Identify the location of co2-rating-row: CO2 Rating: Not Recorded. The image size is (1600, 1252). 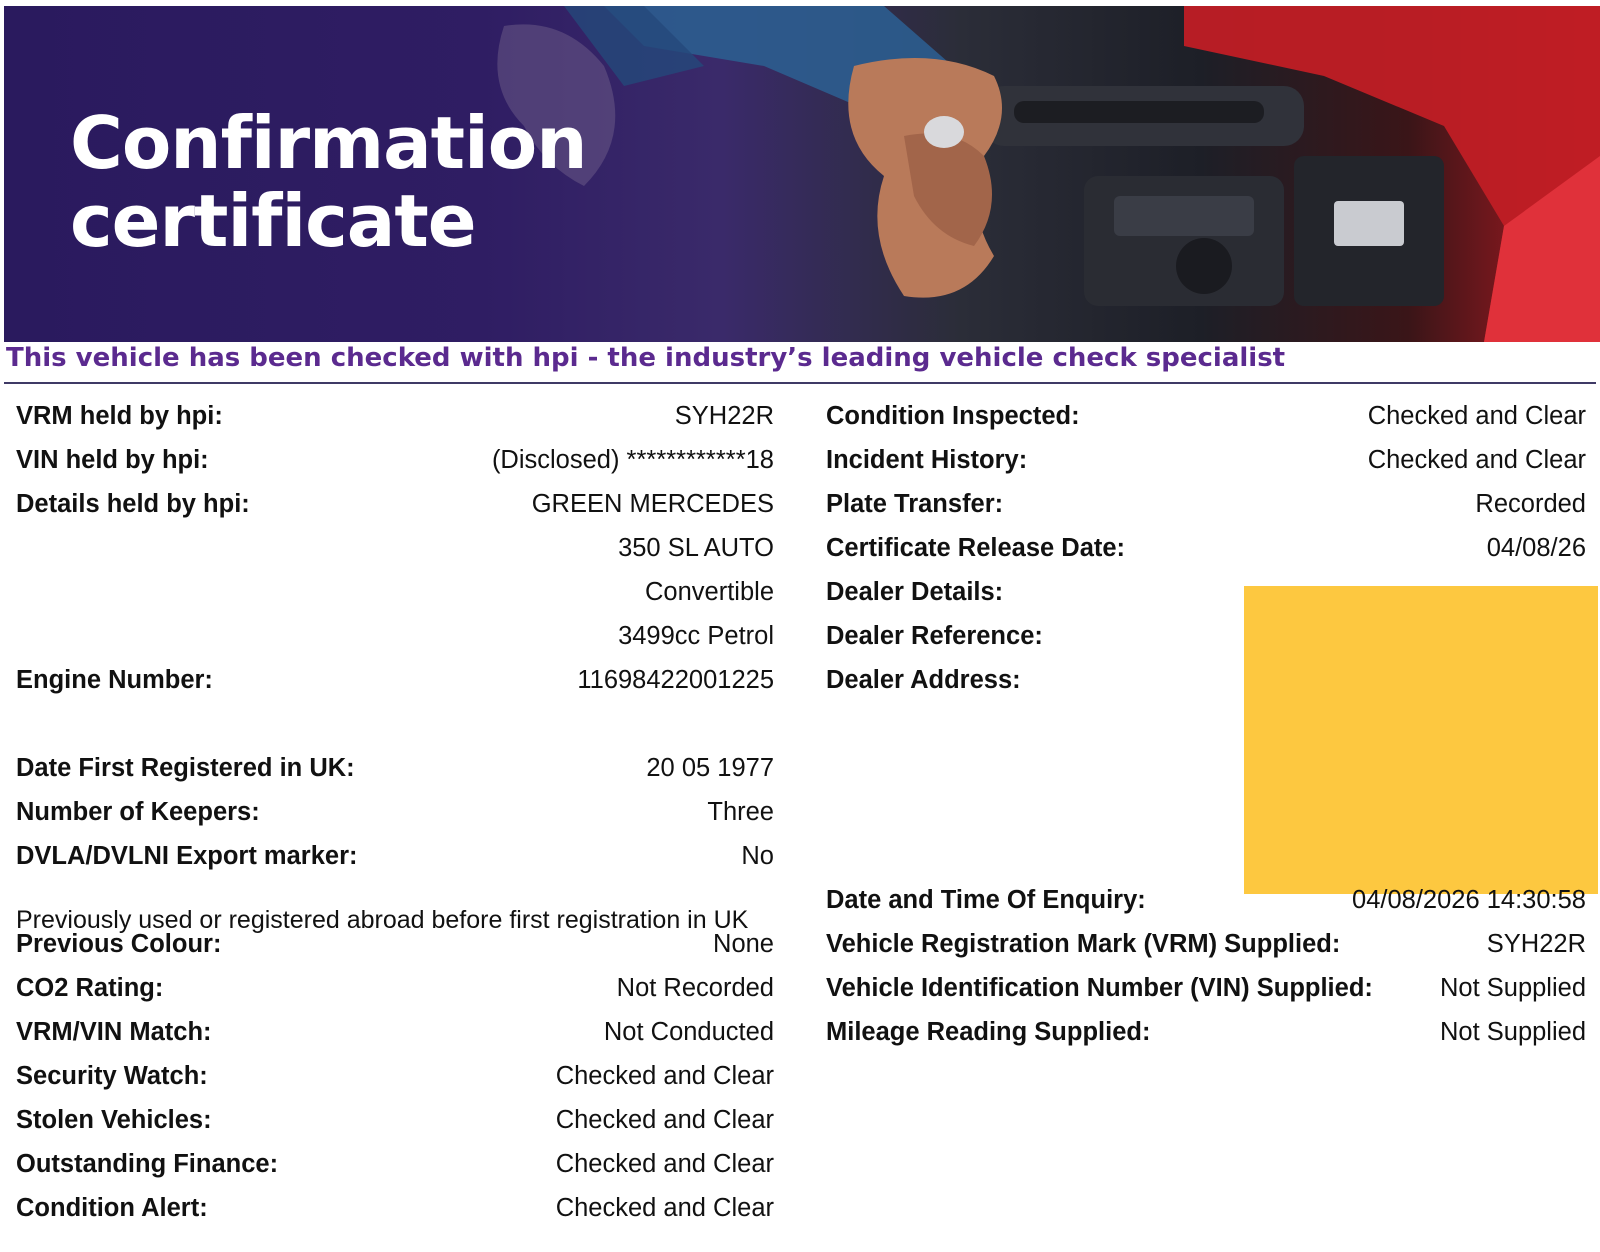
(395, 988).